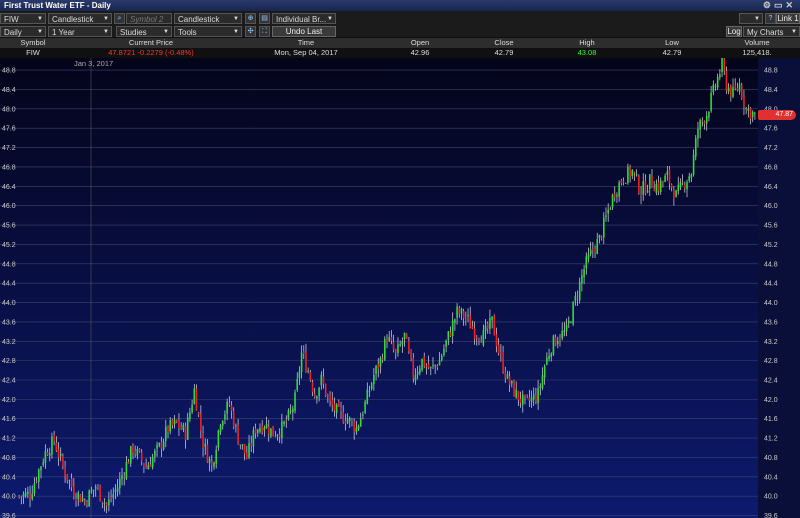 This screenshot has width=800, height=518. I want to click on header-symbol: Symbol, so click(33, 42).